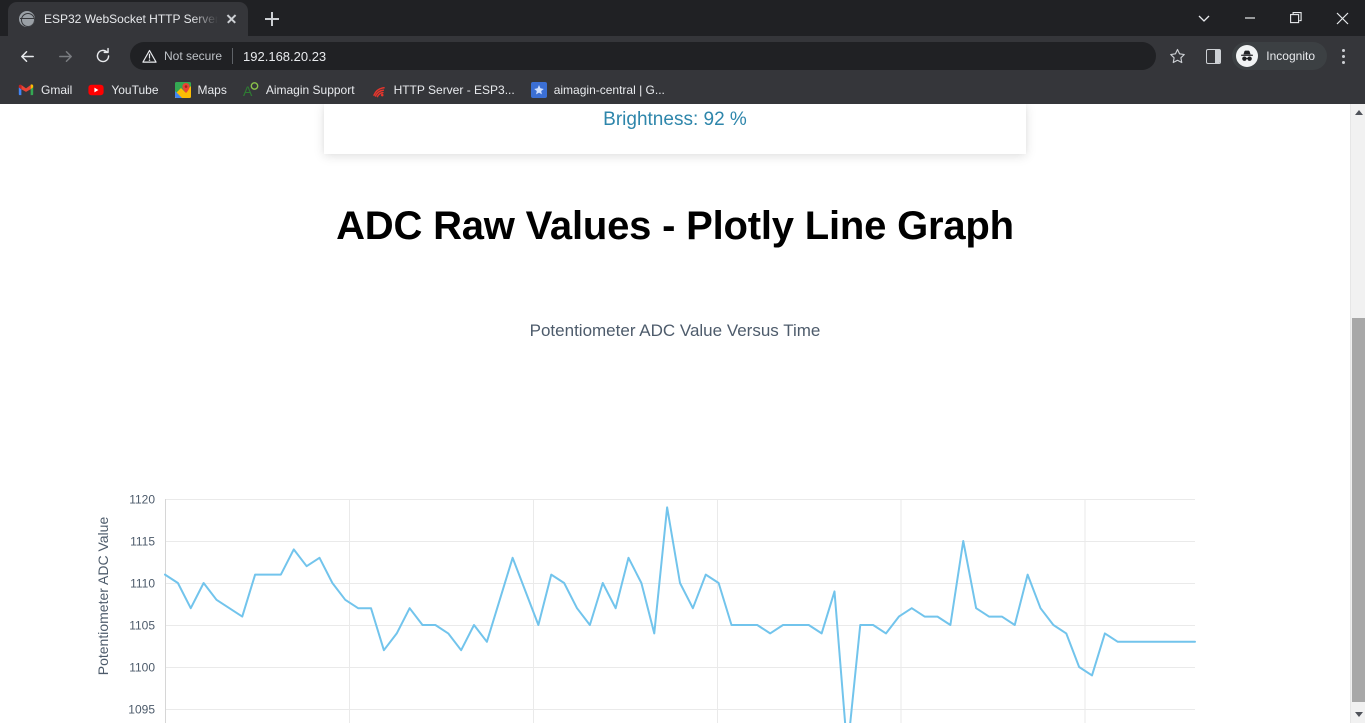 Image resolution: width=1365 pixels, height=723 pixels. I want to click on not-secure-warning-icon, so click(149, 56).